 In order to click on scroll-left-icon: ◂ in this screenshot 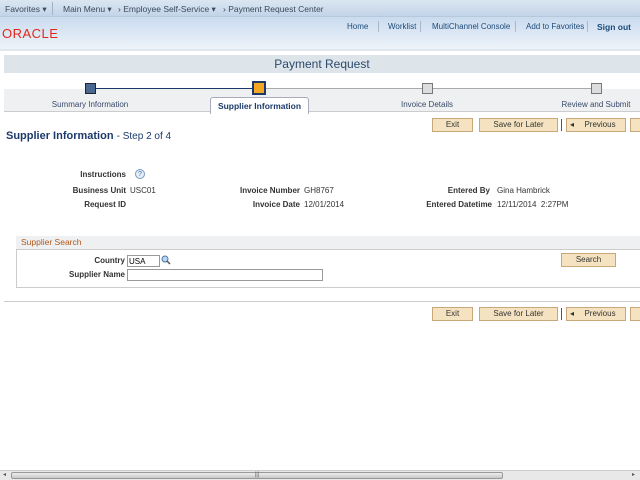, I will do `click(4, 474)`.